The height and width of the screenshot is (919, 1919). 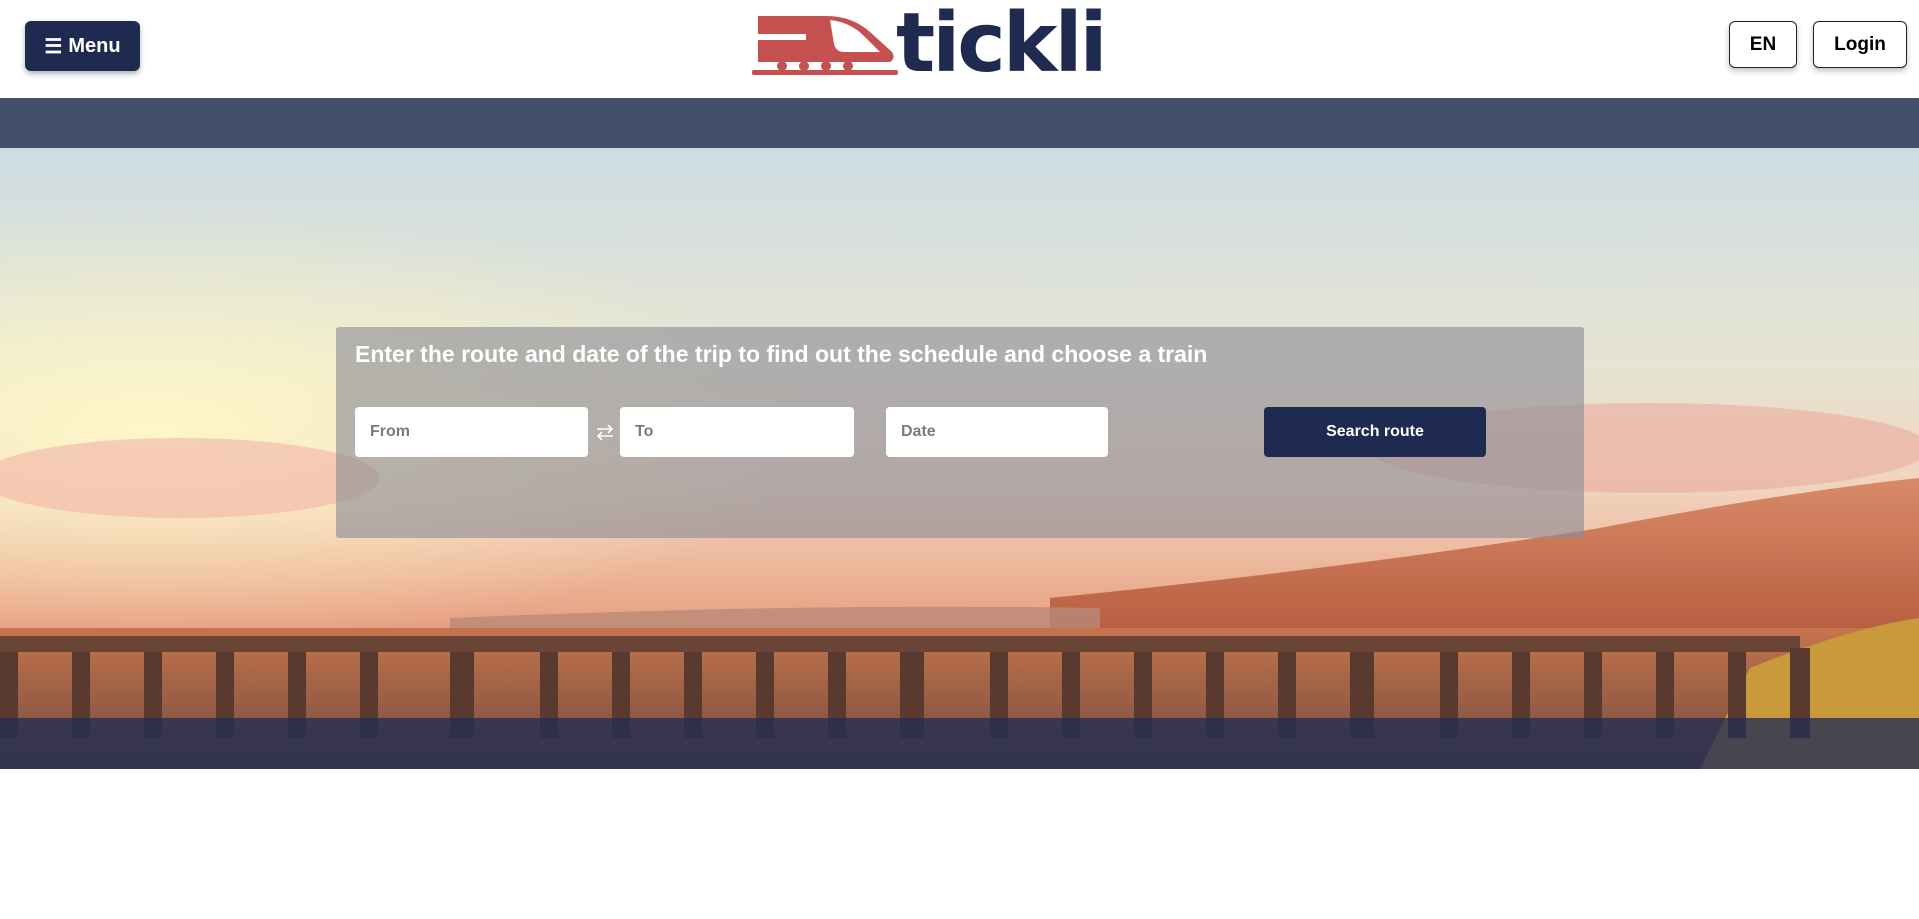 I want to click on language-button: EN, so click(x=1763, y=44).